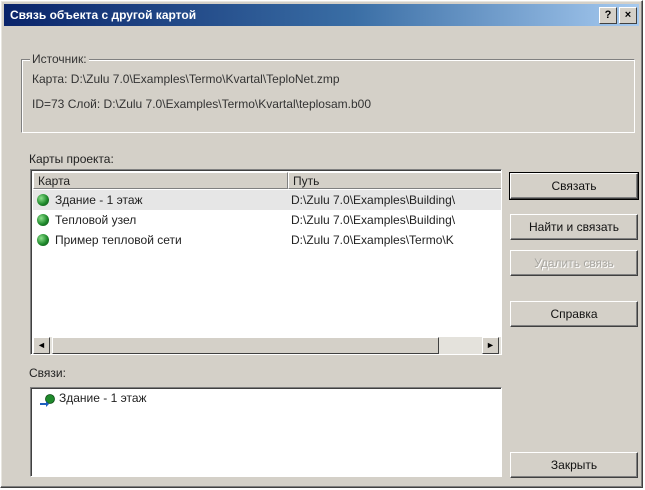  Describe the element at coordinates (47, 400) in the screenshot. I see `link-map-icon` at that location.